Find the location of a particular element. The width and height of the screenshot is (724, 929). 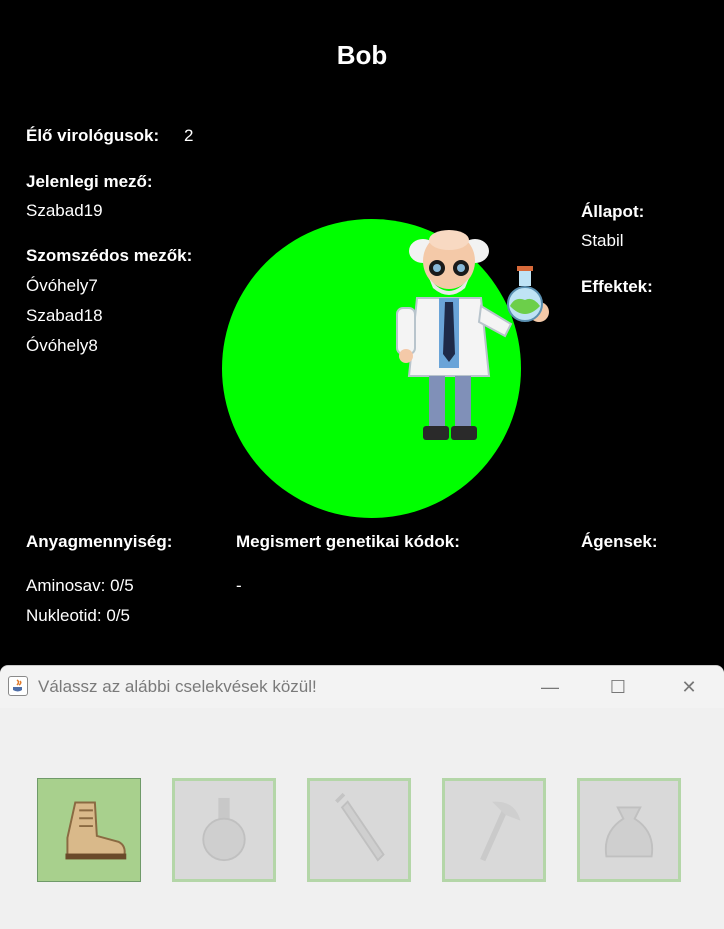

virologist-icon is located at coordinates (472, 335).